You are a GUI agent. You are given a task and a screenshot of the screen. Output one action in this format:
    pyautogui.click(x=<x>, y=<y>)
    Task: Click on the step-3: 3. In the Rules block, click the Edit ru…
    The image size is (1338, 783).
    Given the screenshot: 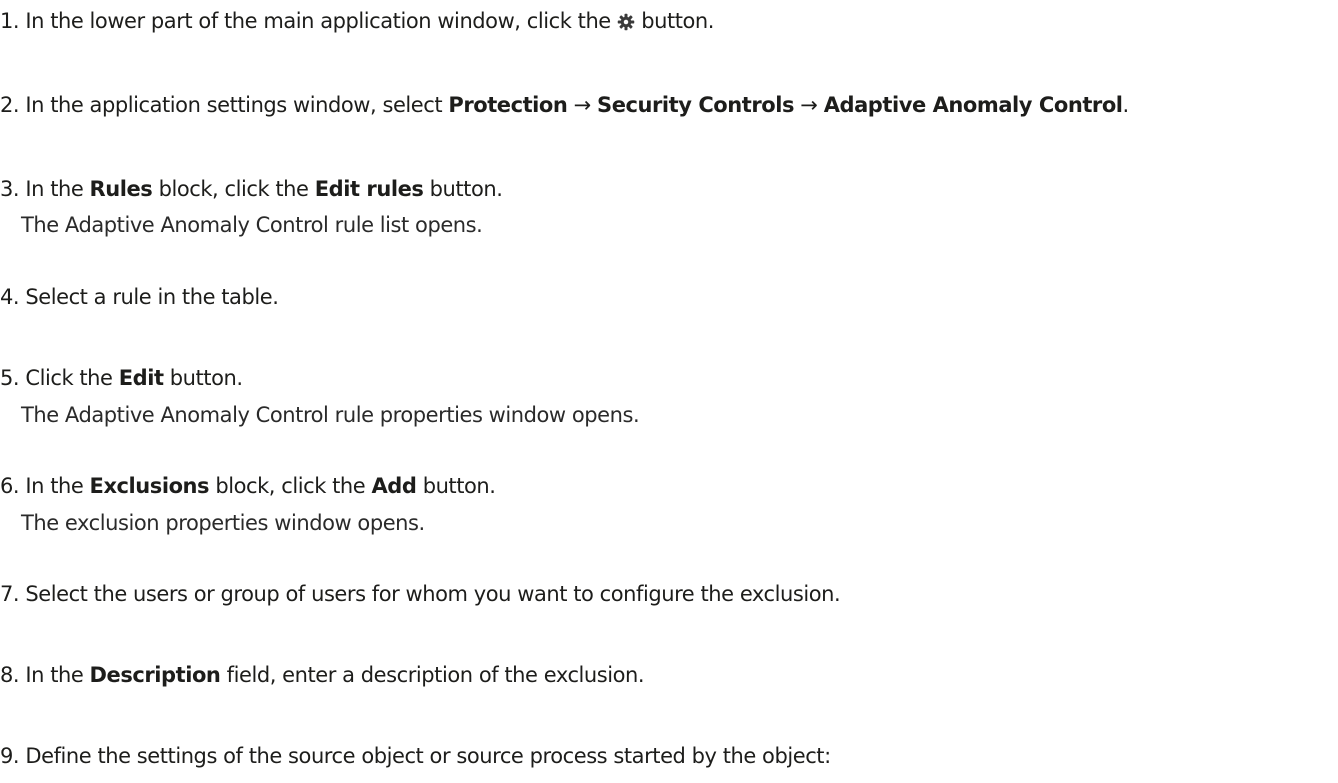 What is the action you would take?
    pyautogui.click(x=251, y=189)
    